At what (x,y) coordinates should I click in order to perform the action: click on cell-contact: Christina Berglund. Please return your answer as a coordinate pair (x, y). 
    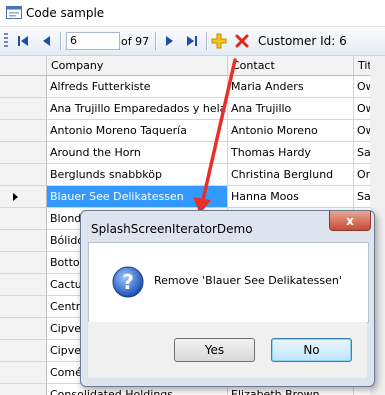
    Looking at the image, I should click on (291, 175).